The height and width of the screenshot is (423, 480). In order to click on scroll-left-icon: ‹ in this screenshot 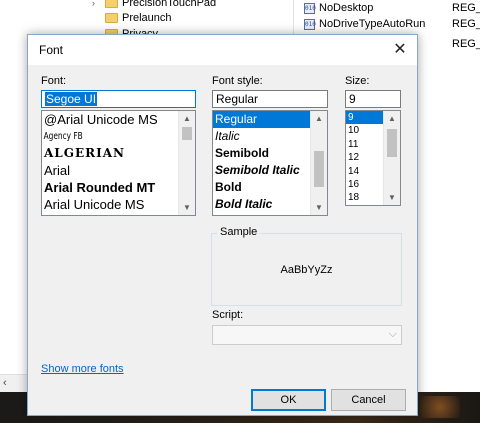, I will do `click(5, 383)`.